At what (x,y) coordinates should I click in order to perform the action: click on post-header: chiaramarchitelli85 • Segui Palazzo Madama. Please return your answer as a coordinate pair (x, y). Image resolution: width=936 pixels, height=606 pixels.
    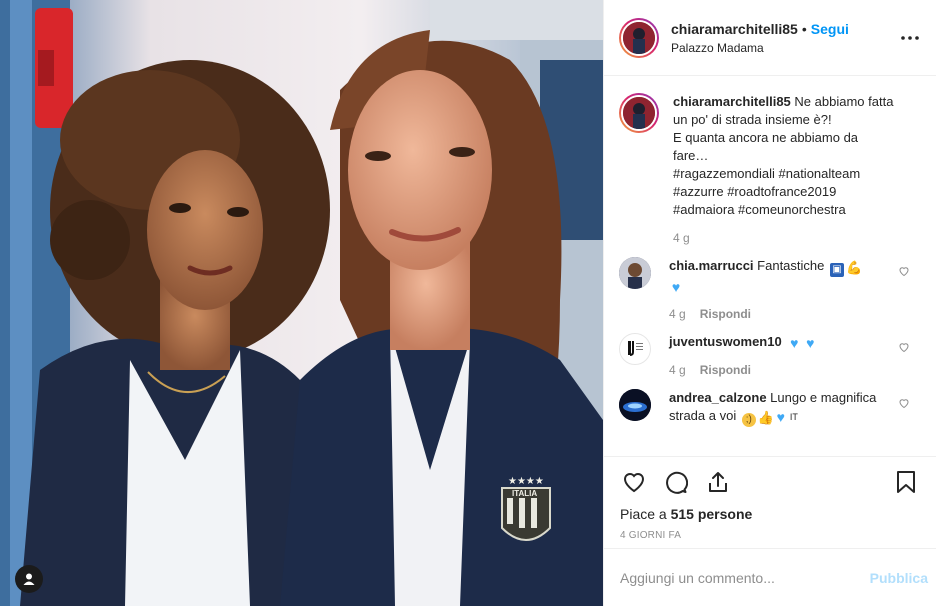
    Looking at the image, I should click on (770, 38).